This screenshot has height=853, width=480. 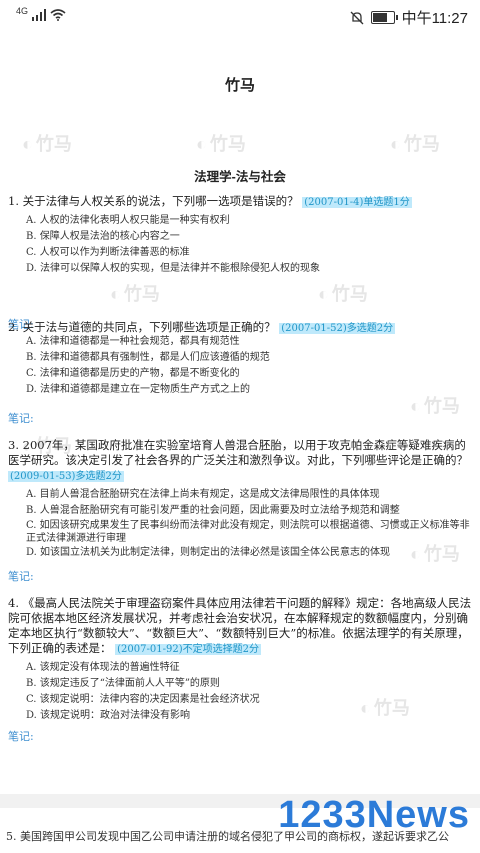 I want to click on option-c: C. 该规定说明：法律内容的决定因素是社会经济状况, so click(x=143, y=699).